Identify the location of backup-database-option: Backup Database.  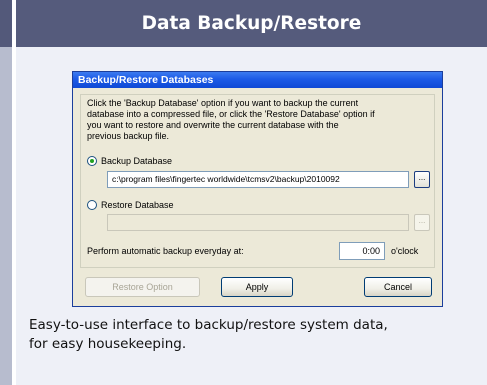
(129, 161).